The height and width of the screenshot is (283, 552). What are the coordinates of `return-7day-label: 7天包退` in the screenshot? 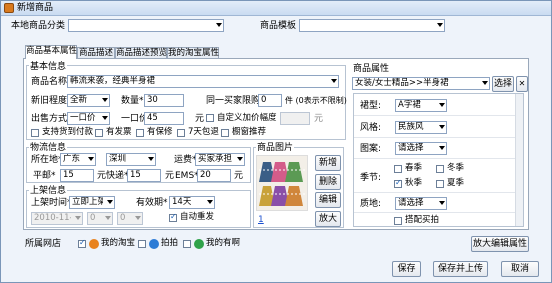 It's located at (203, 132).